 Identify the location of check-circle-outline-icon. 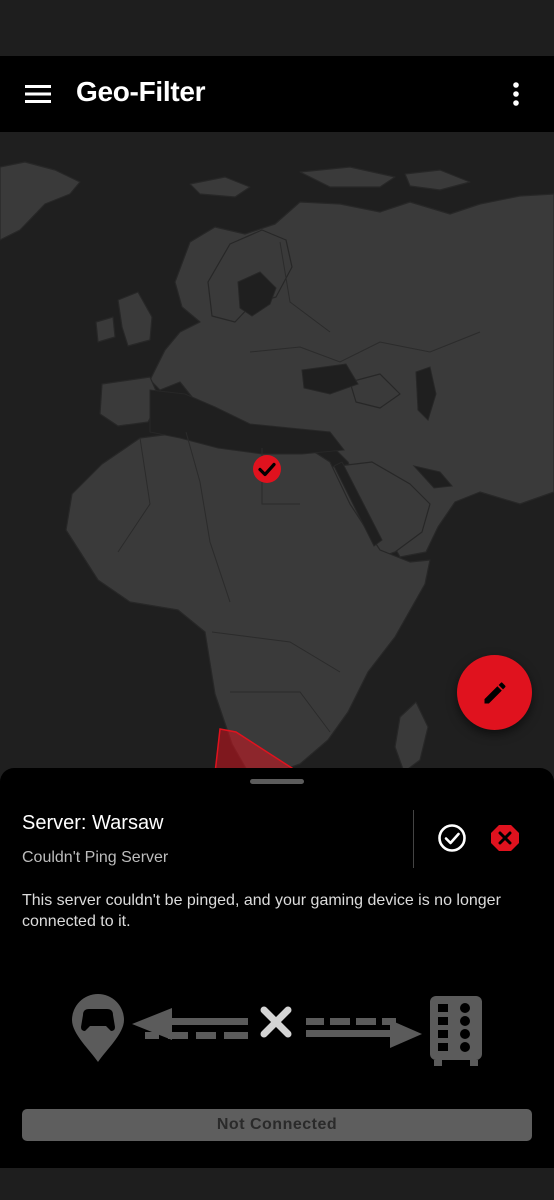
(452, 838).